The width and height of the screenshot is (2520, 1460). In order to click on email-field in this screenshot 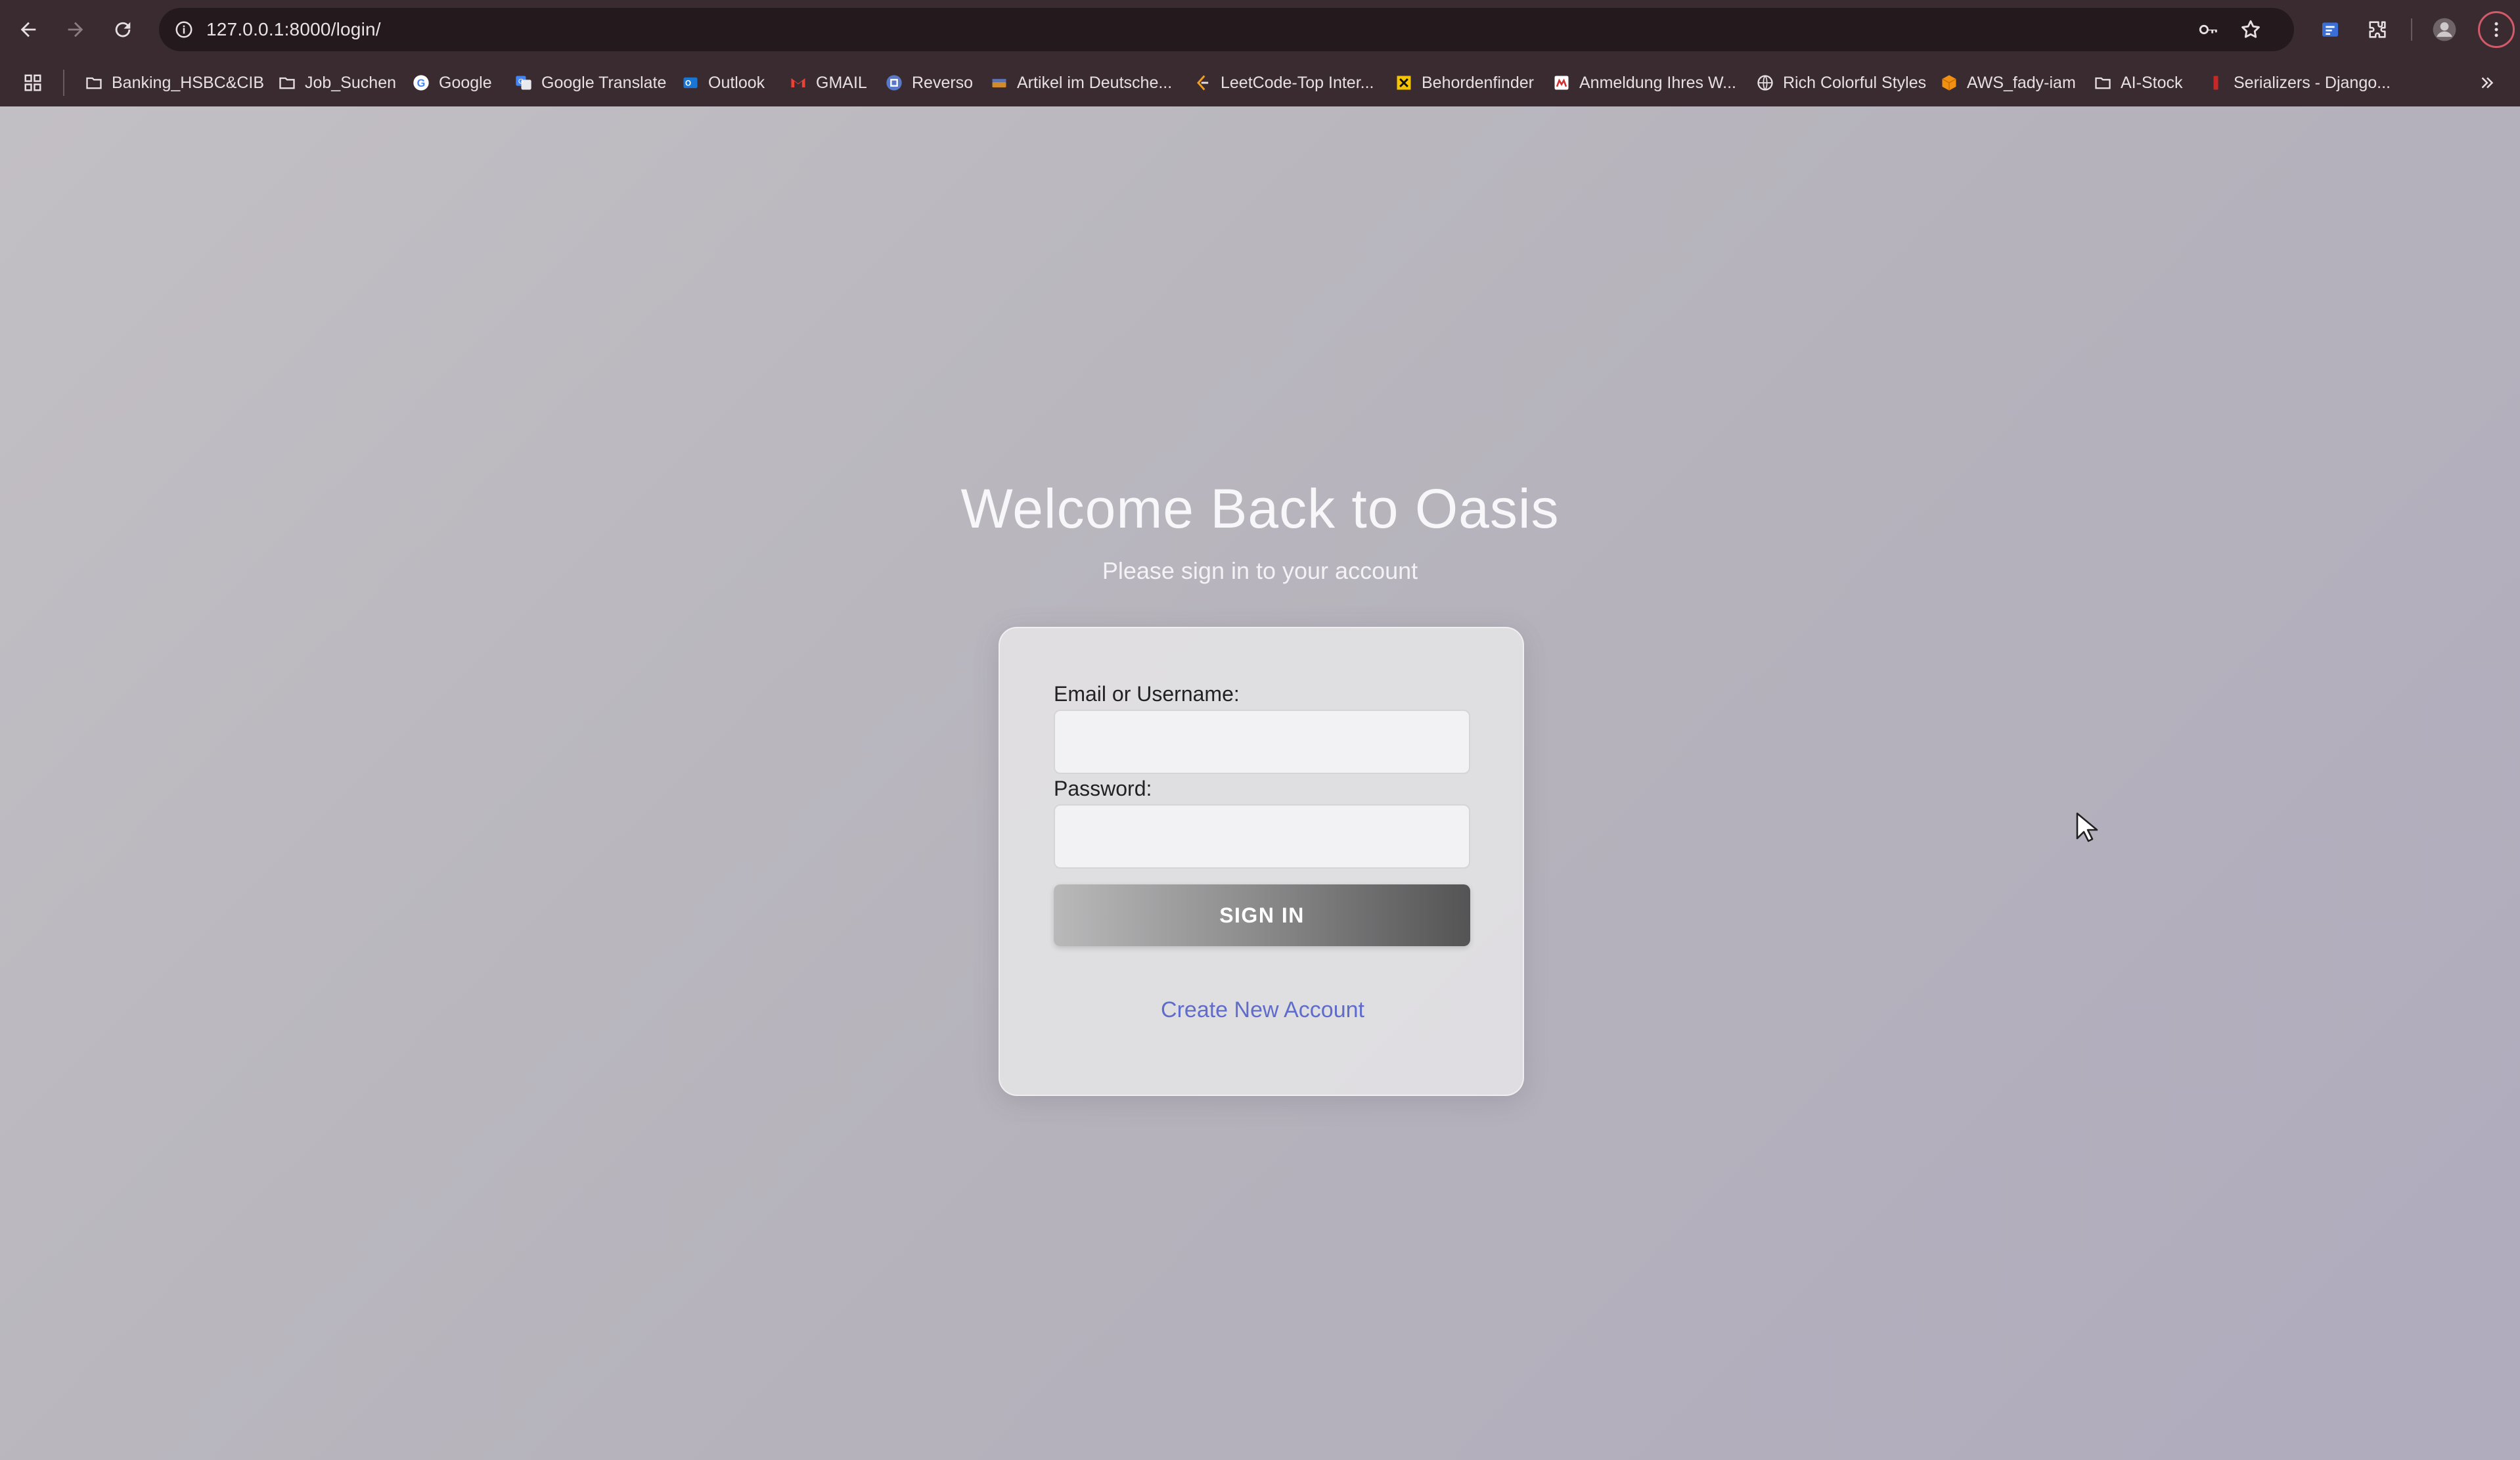, I will do `click(1262, 742)`.